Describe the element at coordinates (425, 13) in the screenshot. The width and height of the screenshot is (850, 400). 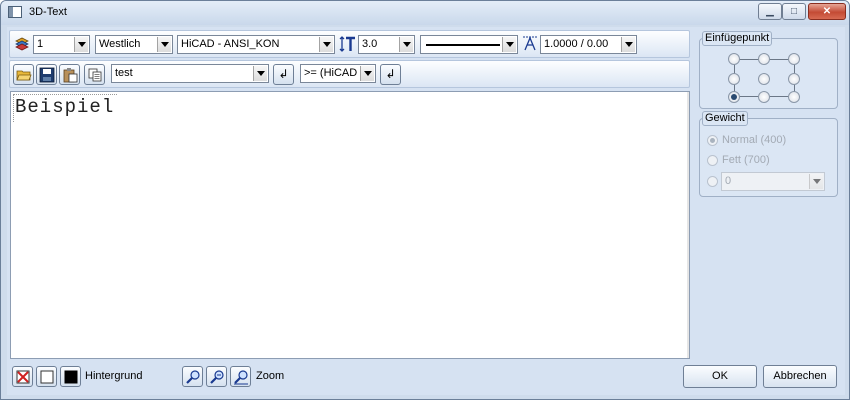
I see `title-bar: 3D-Text ▁ □ ✕` at that location.